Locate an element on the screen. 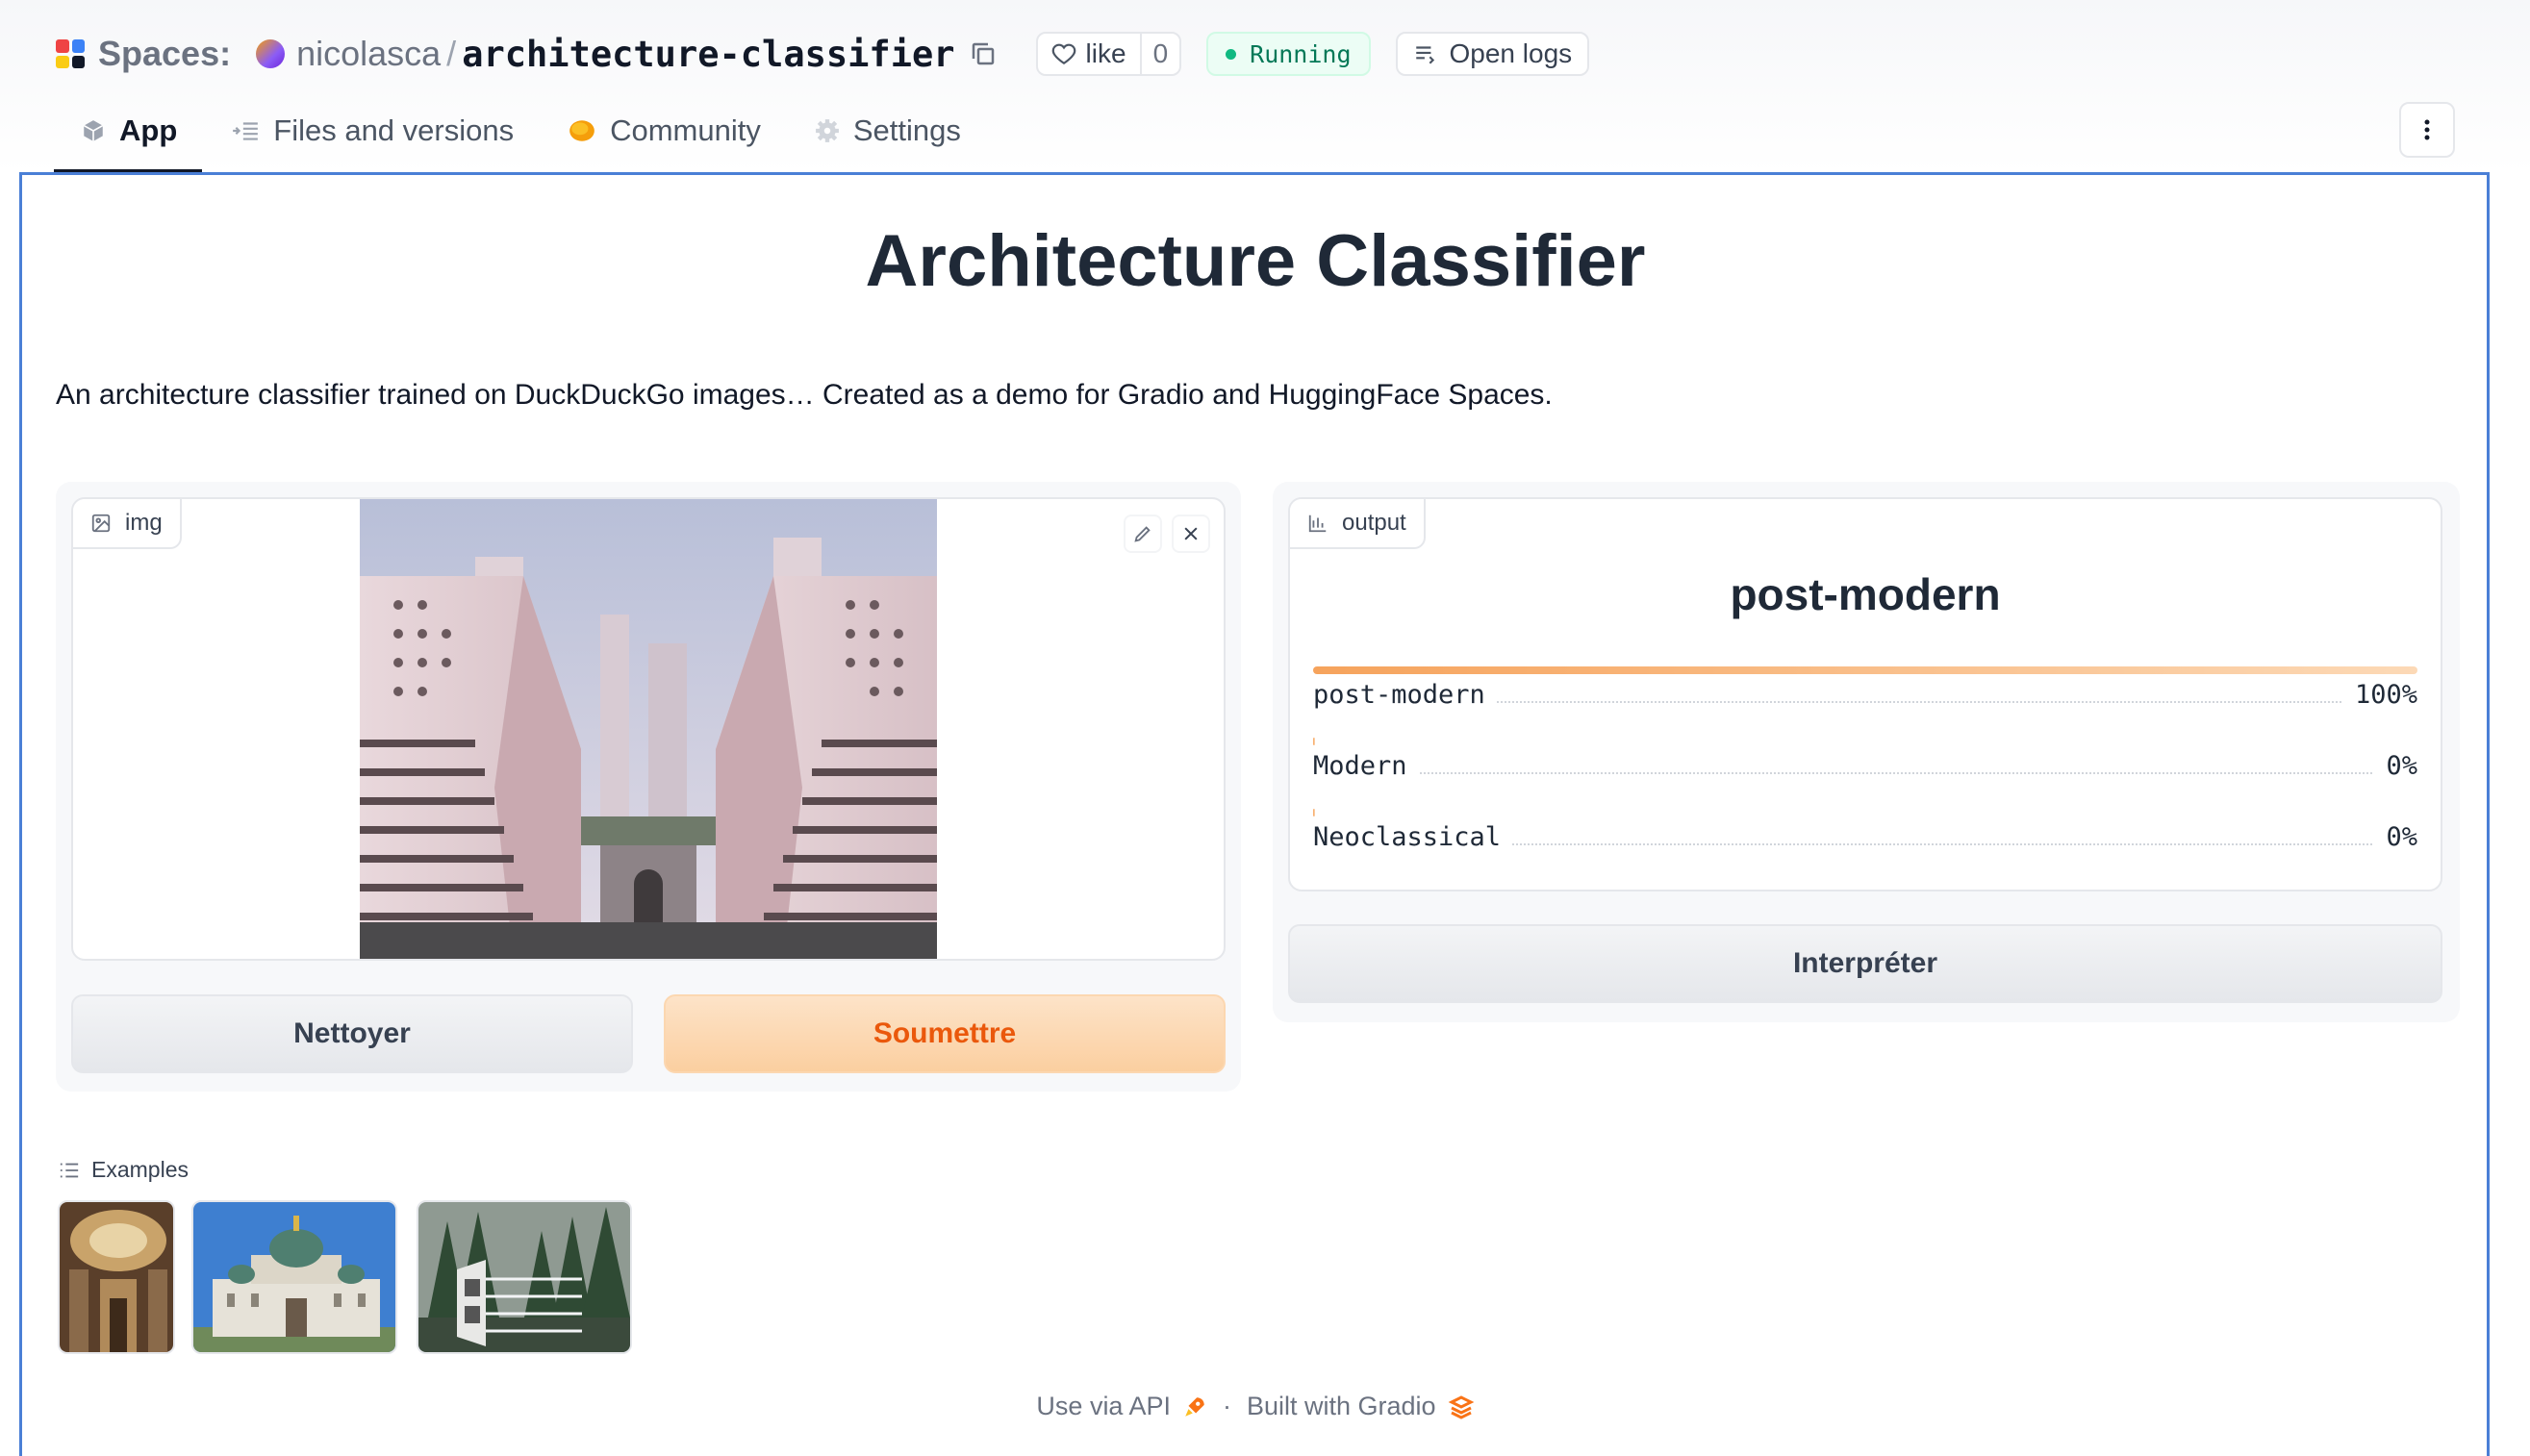  tab-settings: Settings is located at coordinates (888, 131).